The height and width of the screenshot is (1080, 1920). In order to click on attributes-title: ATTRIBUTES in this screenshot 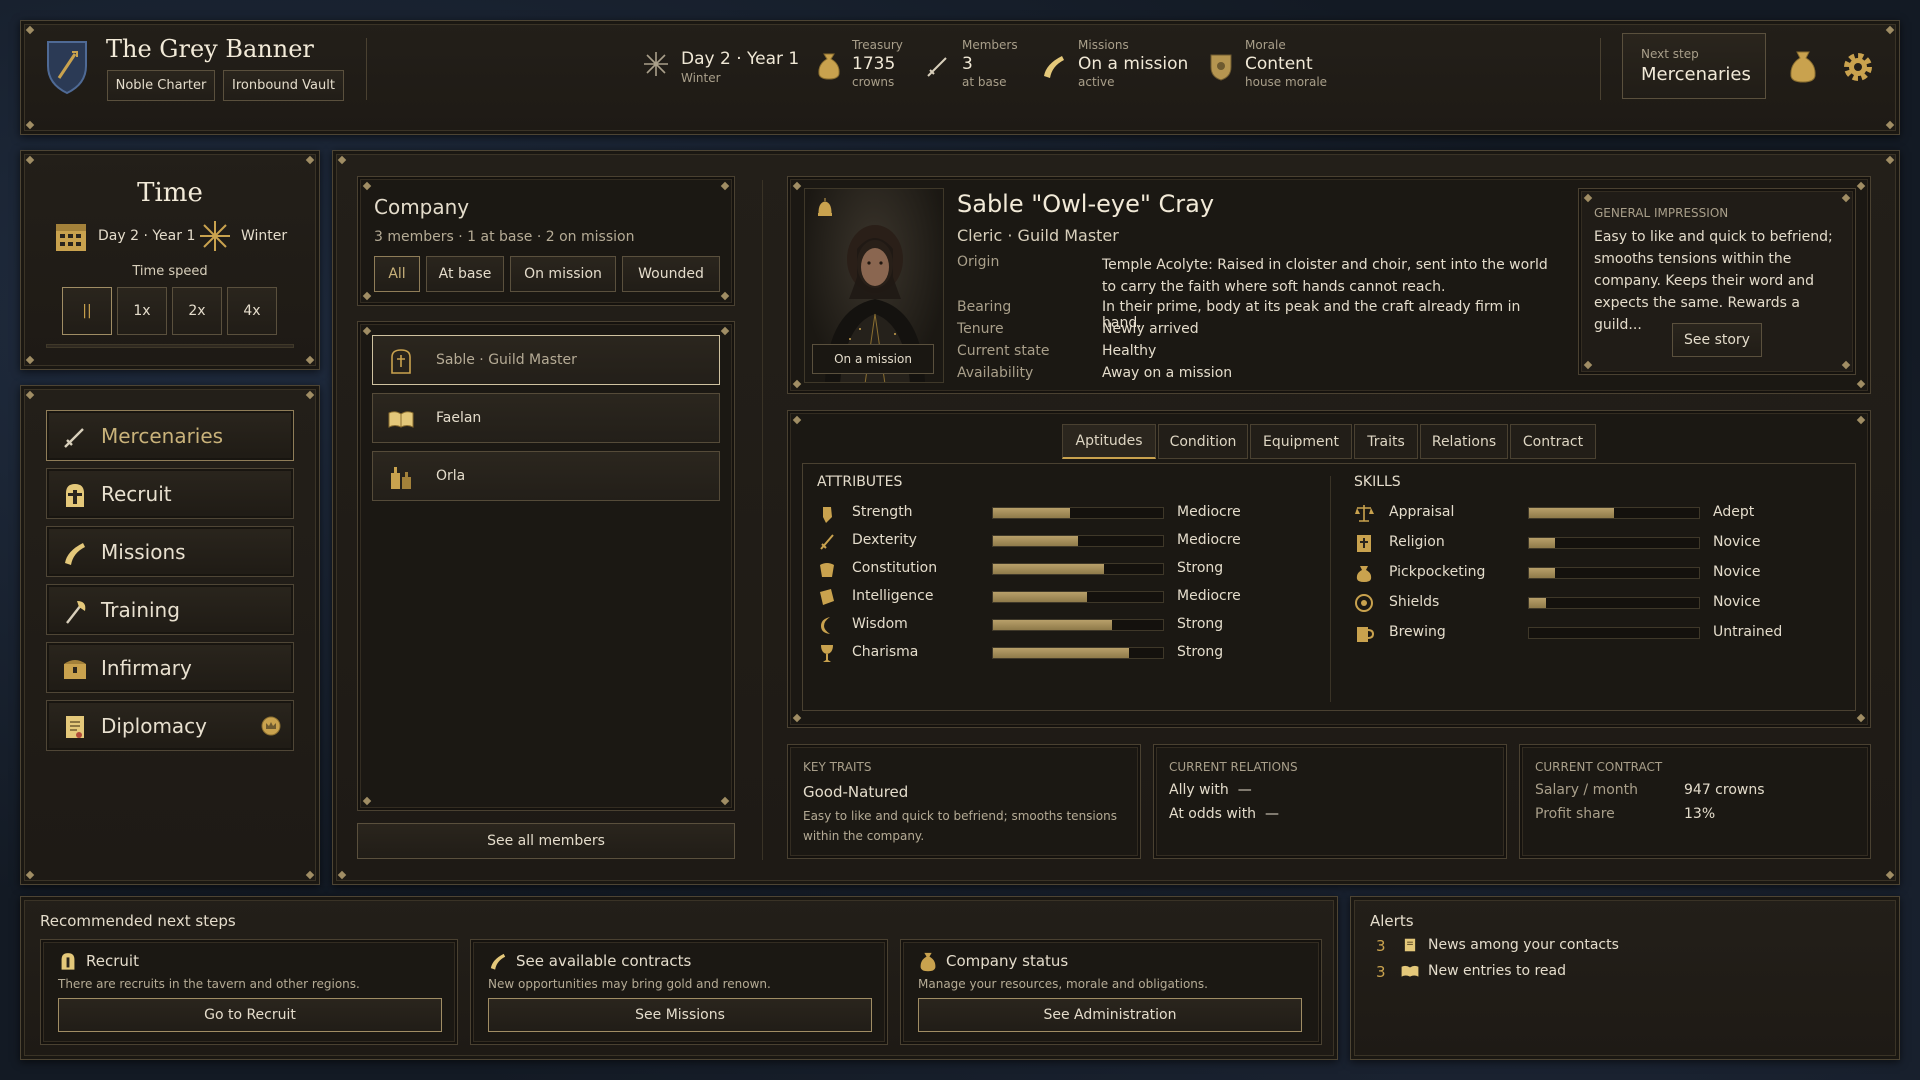, I will do `click(860, 482)`.